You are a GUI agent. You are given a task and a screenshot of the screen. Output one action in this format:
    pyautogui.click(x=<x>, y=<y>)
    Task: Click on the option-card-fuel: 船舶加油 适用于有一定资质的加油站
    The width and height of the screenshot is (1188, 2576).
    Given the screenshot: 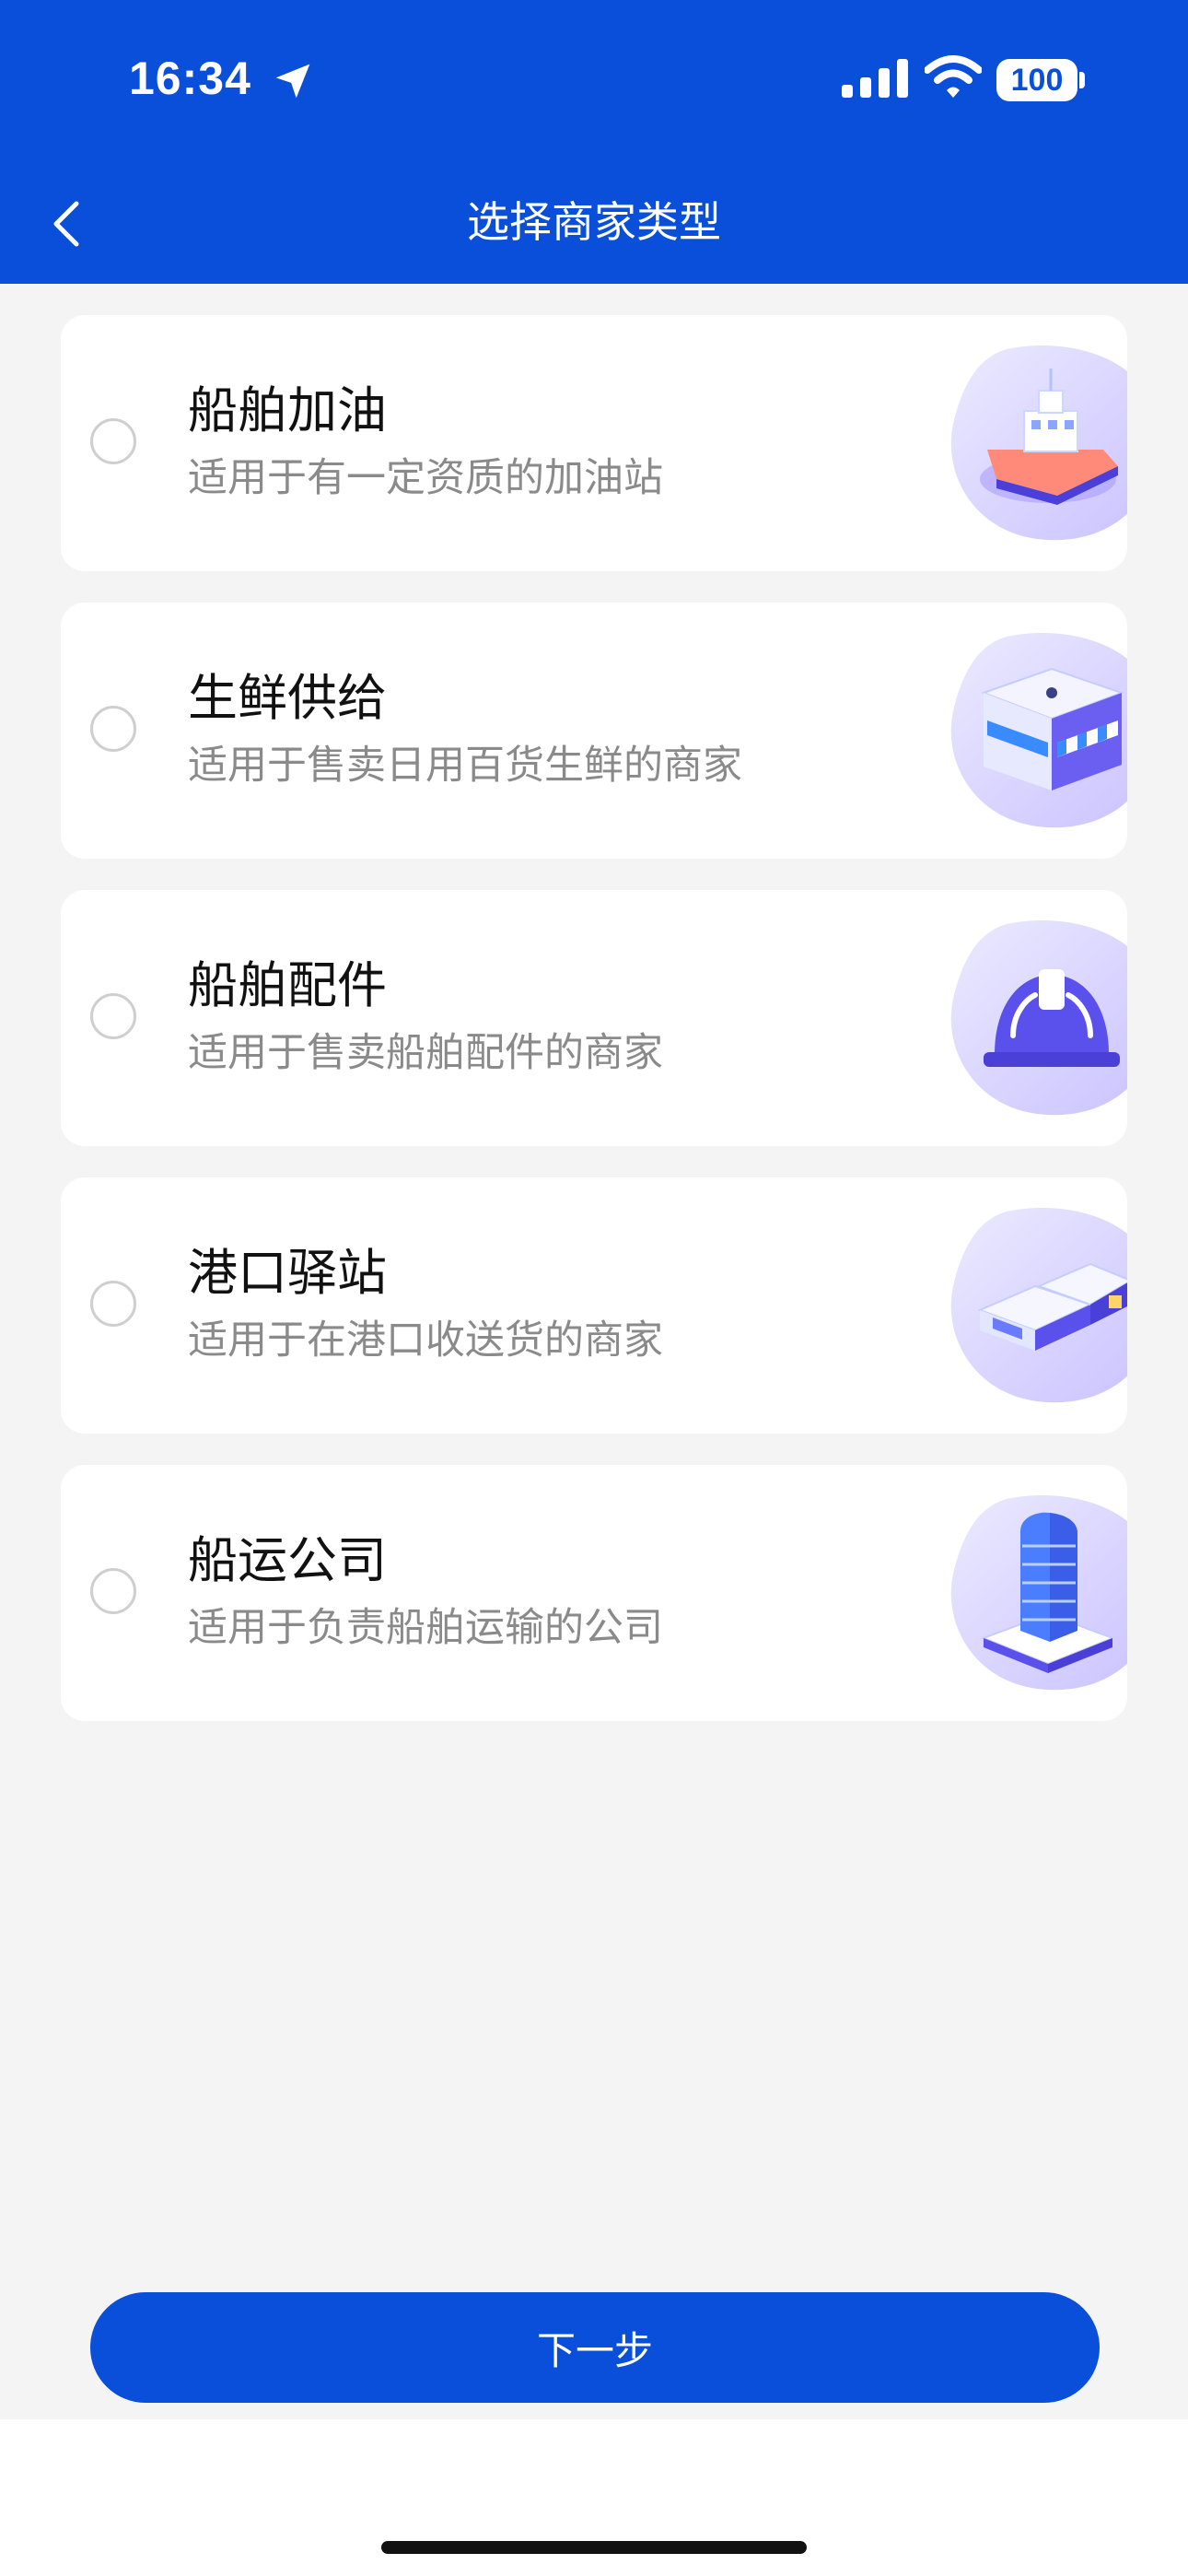 What is the action you would take?
    pyautogui.click(x=594, y=443)
    